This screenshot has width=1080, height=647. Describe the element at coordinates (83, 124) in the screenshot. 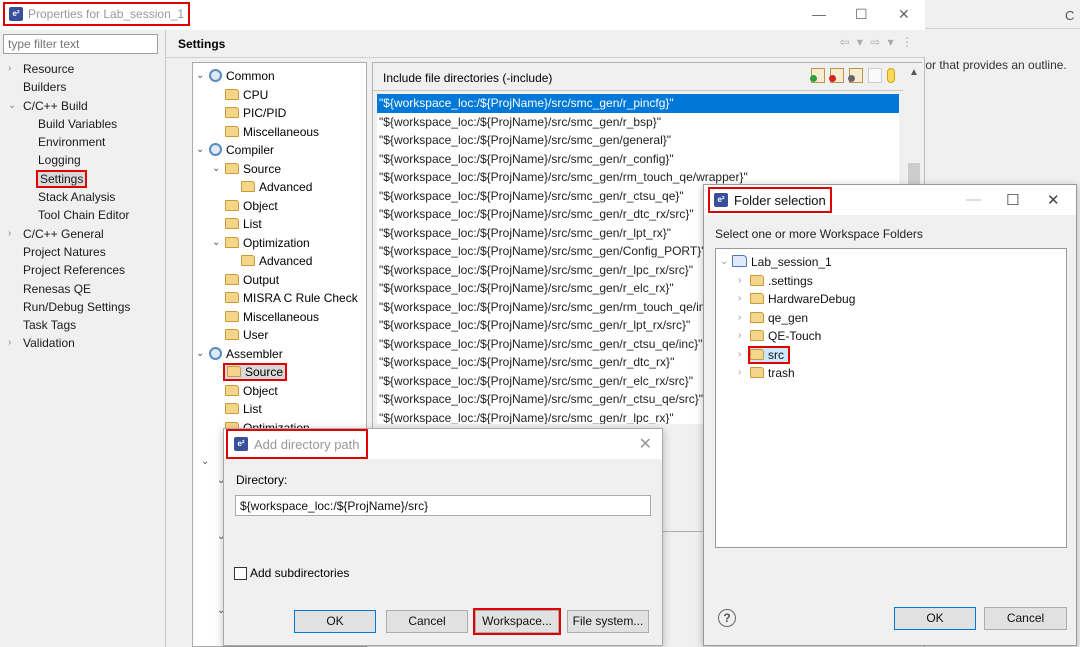

I see `nav-item: Build Variables` at that location.